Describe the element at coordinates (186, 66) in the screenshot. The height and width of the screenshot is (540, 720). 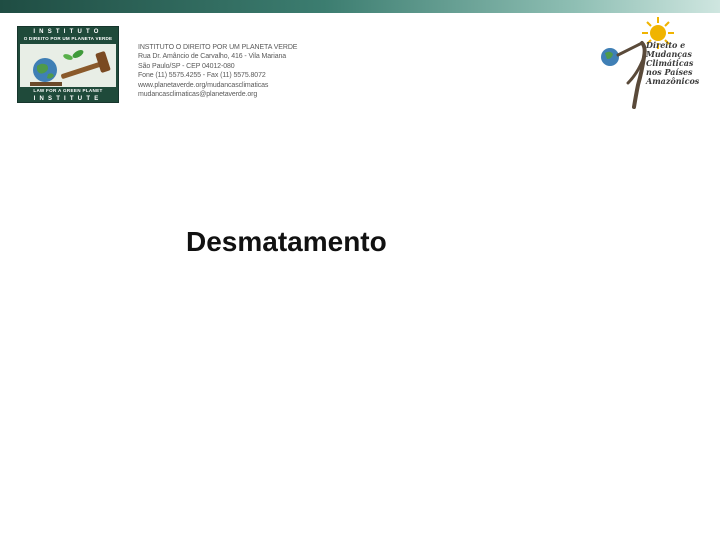
I see `address-line: São Paulo/SP - CEP 04012-080` at that location.